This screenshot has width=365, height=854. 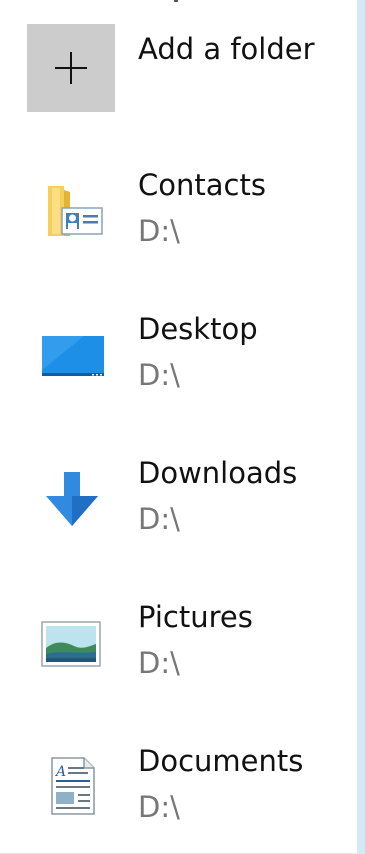 What do you see at coordinates (197, 655) in the screenshot?
I see `folder-item-pictures: Pictures D:\` at bounding box center [197, 655].